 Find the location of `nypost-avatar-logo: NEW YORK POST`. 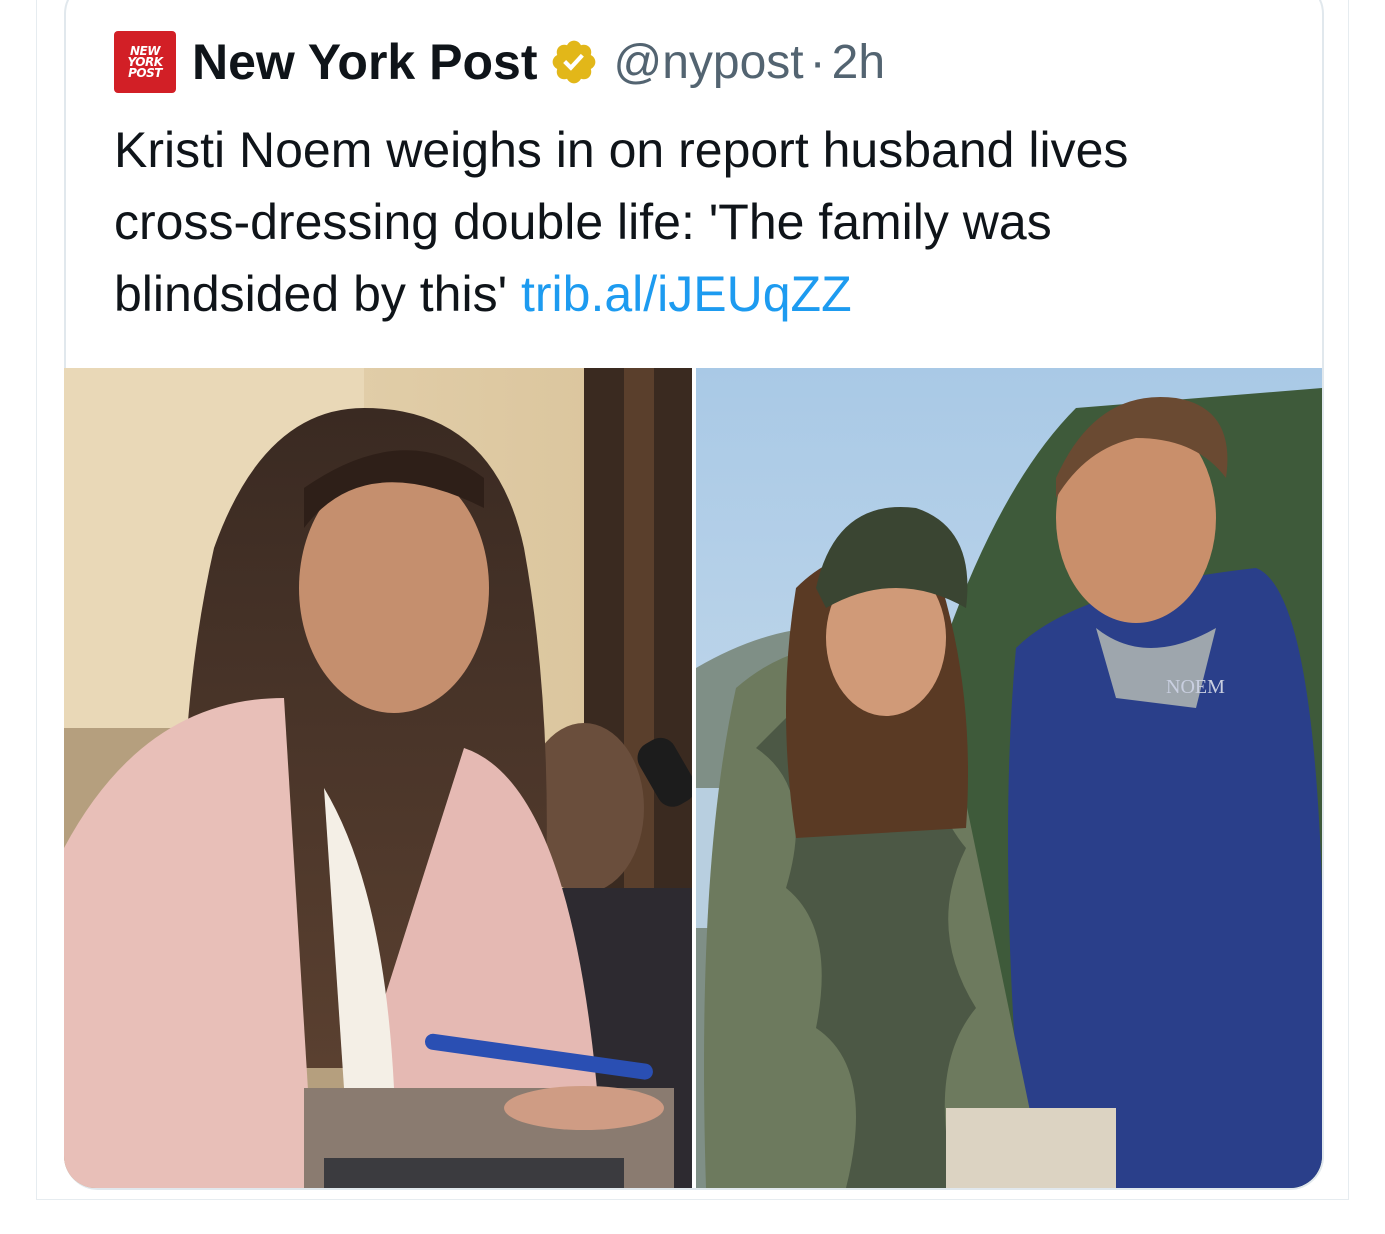

nypost-avatar-logo: NEW YORK POST is located at coordinates (145, 62).